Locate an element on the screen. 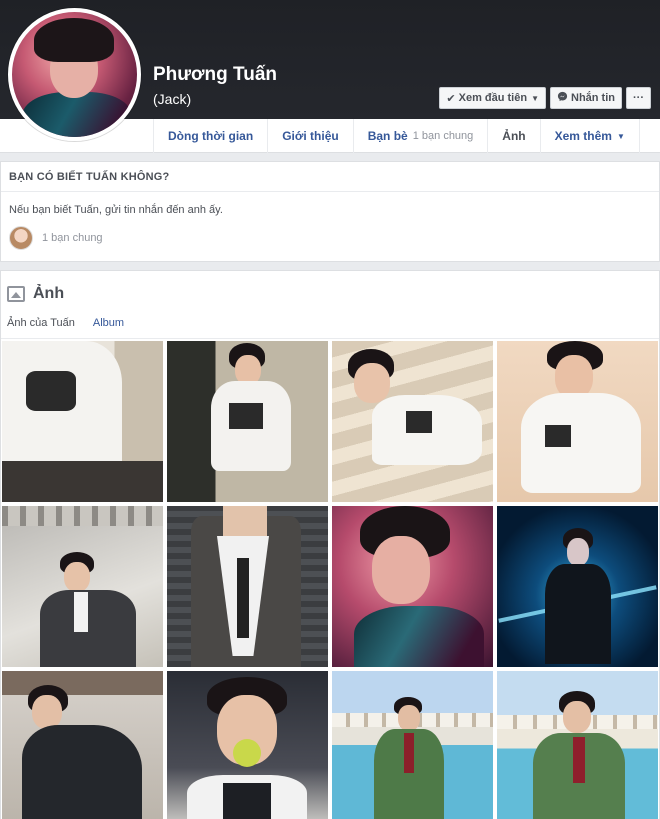 The width and height of the screenshot is (660, 819). profile-avatar is located at coordinates (74, 74).